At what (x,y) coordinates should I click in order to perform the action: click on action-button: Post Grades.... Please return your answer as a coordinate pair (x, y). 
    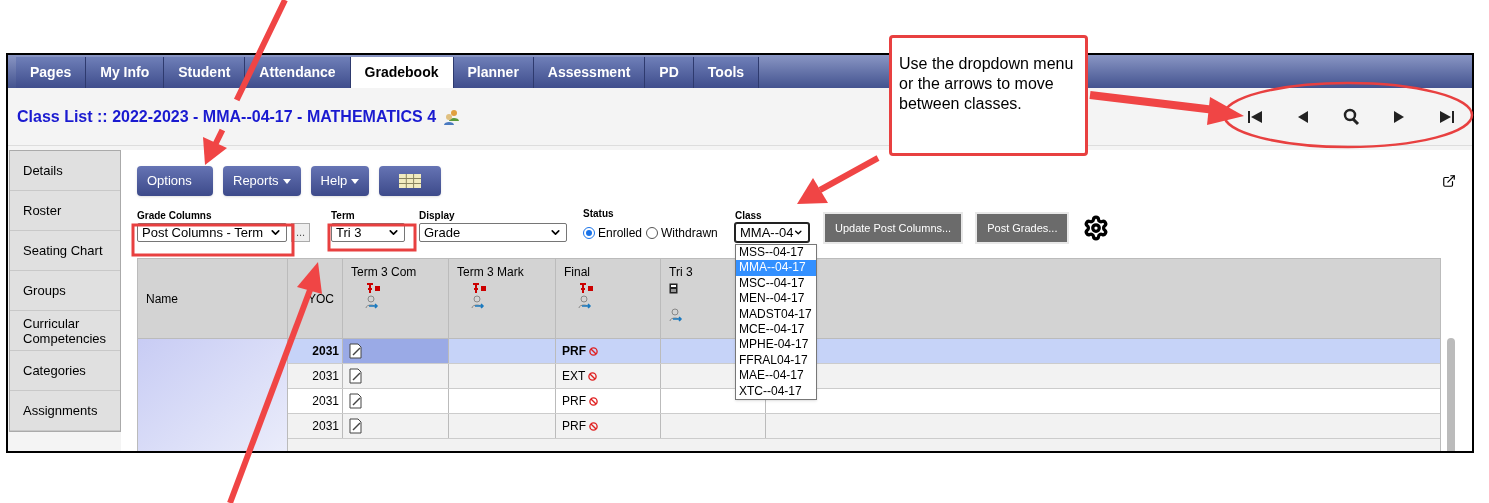
    Looking at the image, I should click on (1022, 228).